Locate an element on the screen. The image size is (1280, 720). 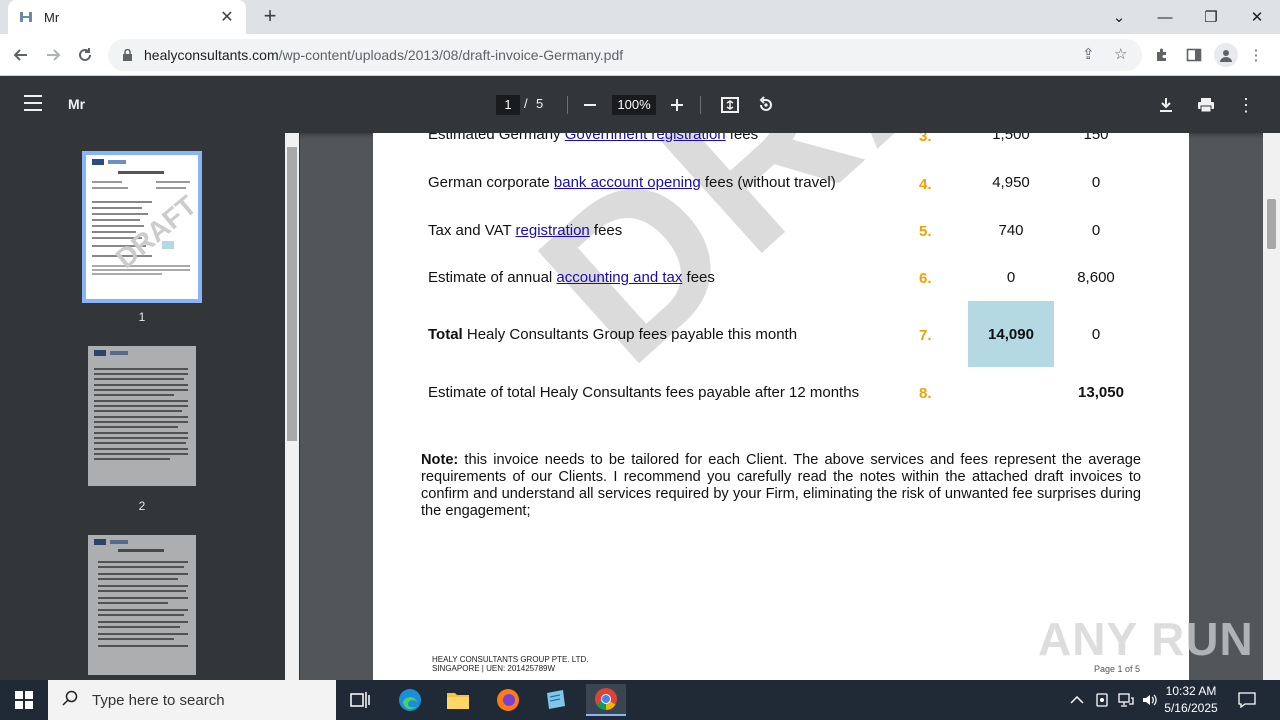
tab-strip: Mr ✕ + ⌄ — ❐ ✕ is located at coordinates (640, 17).